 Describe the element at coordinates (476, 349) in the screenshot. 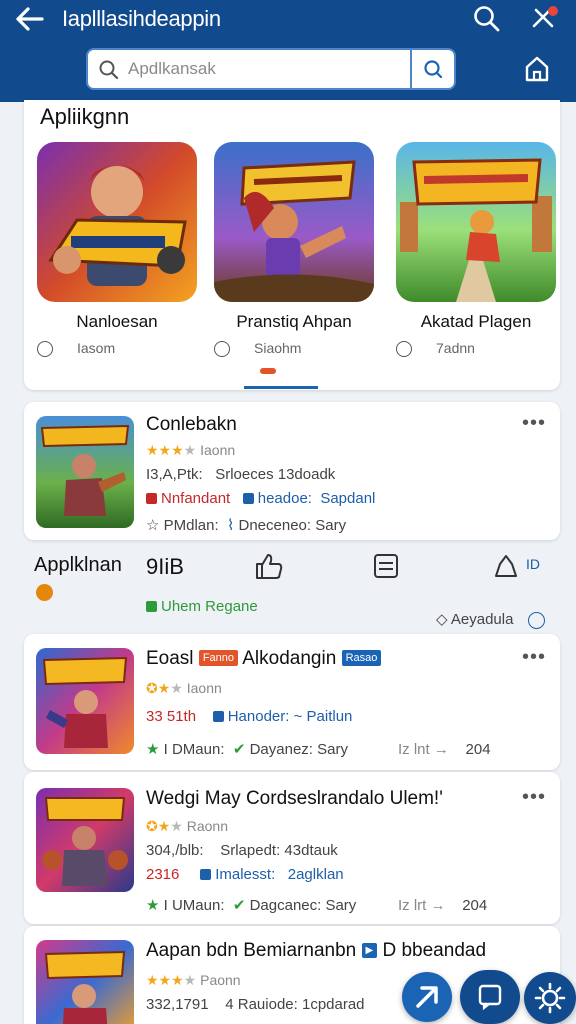

I see `featured-app-meta: 7adnn` at that location.